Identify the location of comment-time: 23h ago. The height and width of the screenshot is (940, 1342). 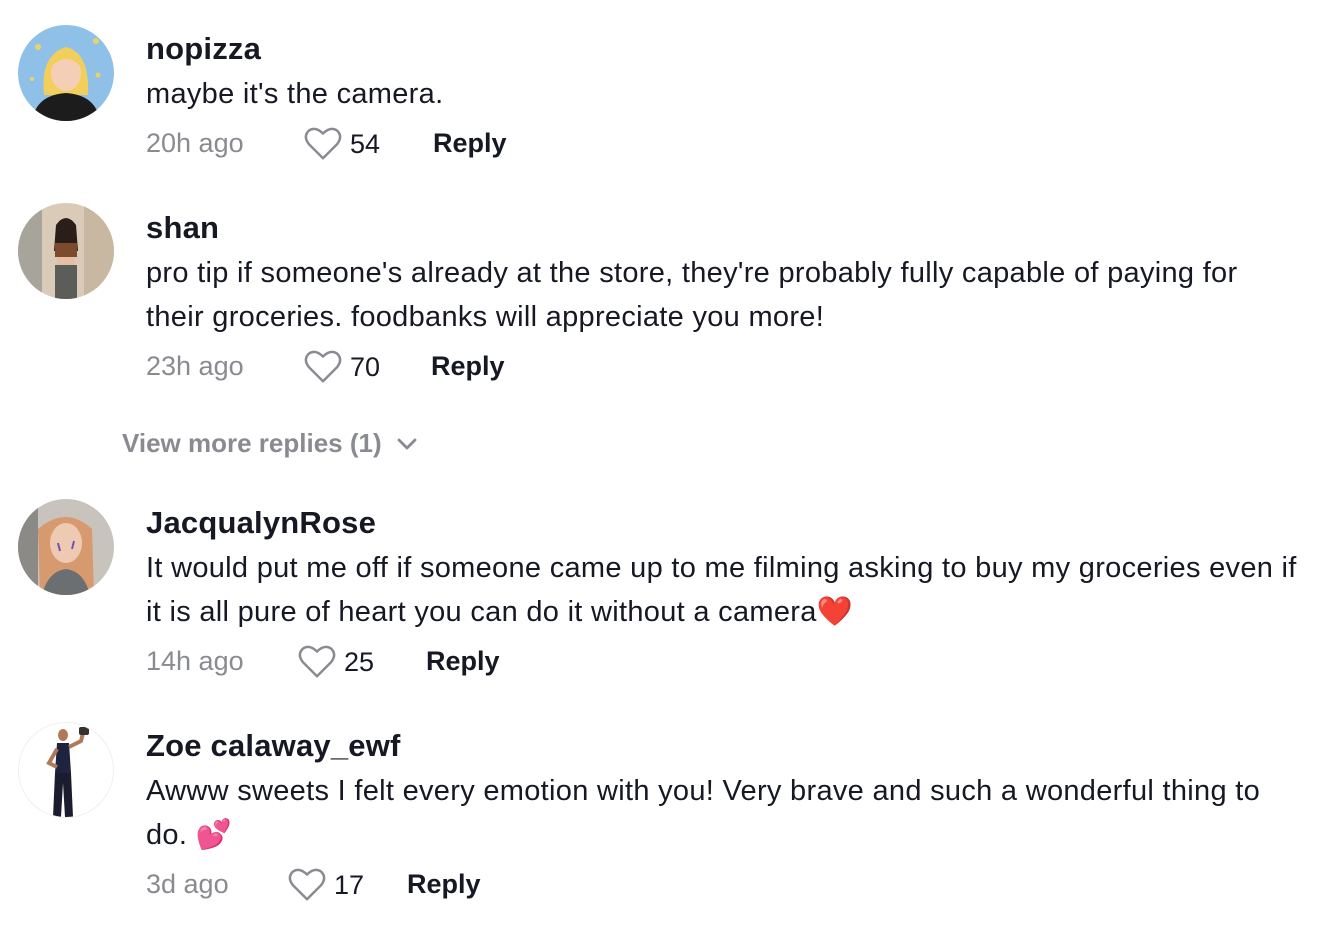
(195, 366).